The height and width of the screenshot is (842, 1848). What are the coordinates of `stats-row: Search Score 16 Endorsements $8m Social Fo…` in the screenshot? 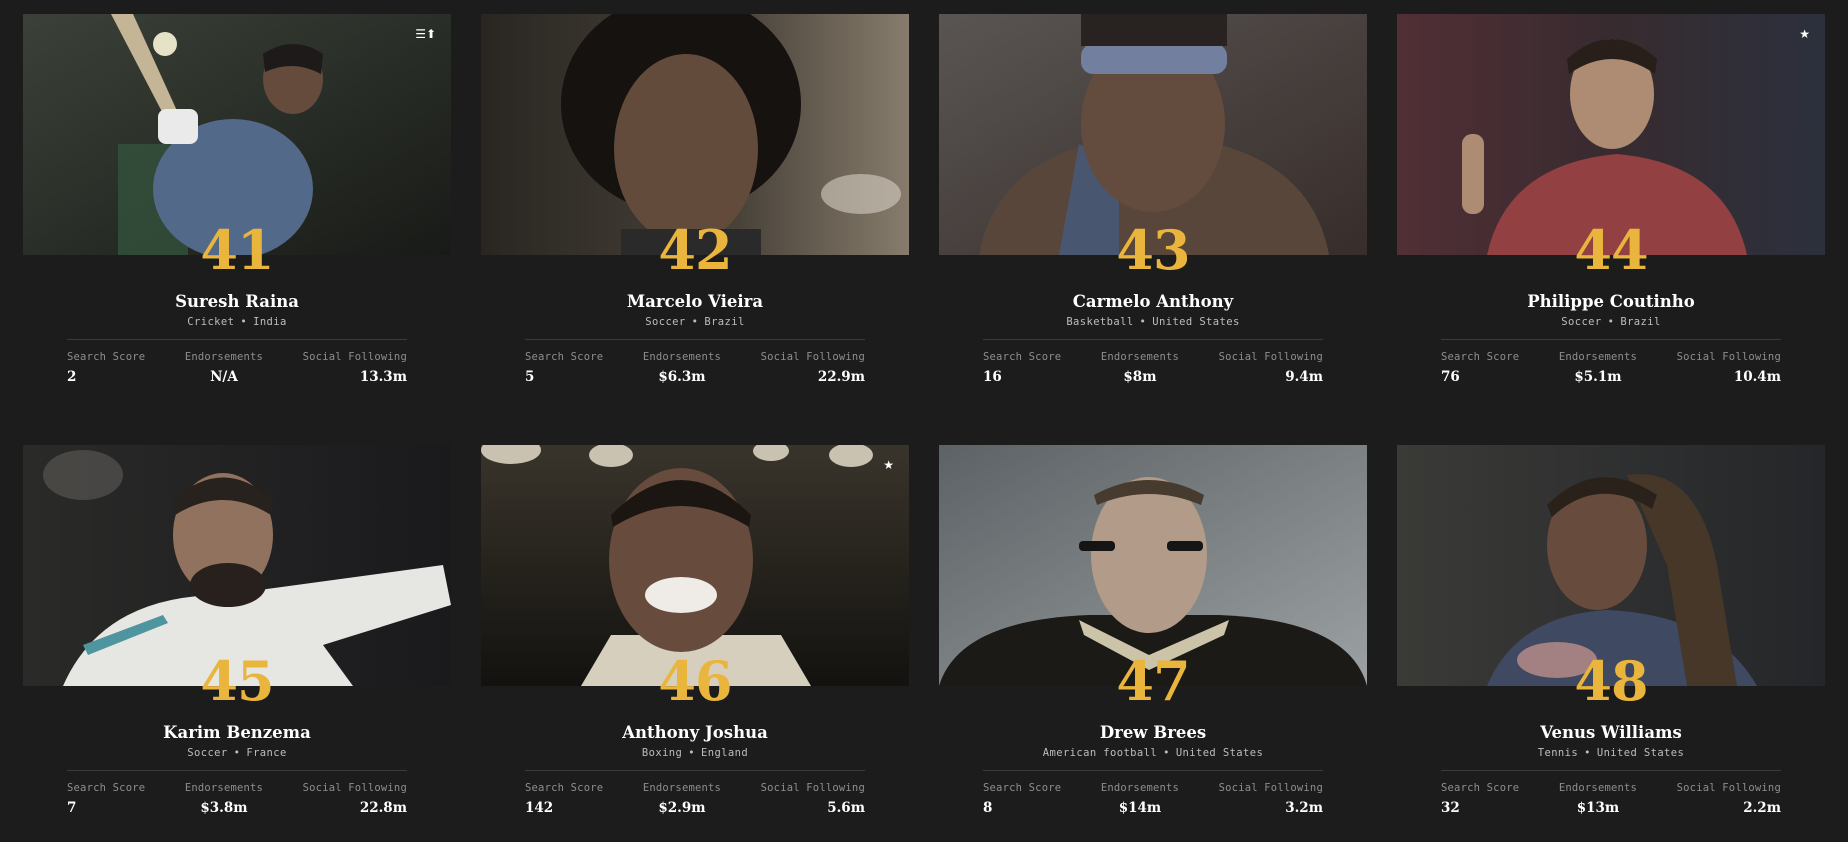 It's located at (1153, 368).